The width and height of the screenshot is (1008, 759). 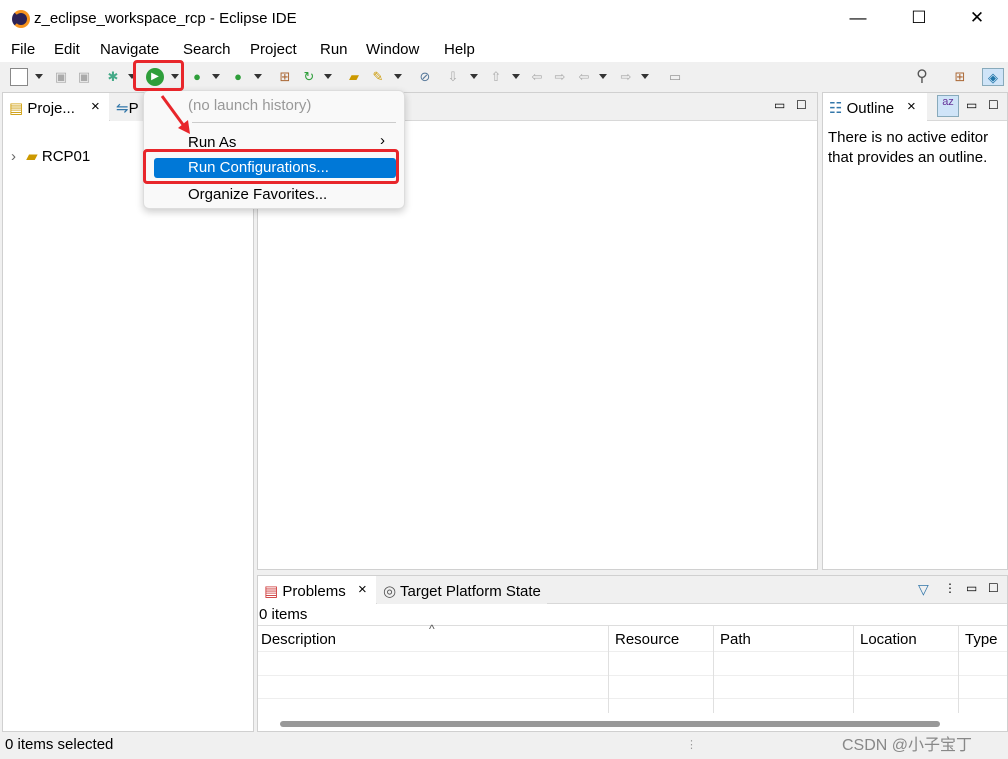 What do you see at coordinates (158, 75) in the screenshot?
I see `highlight-run-button` at bounding box center [158, 75].